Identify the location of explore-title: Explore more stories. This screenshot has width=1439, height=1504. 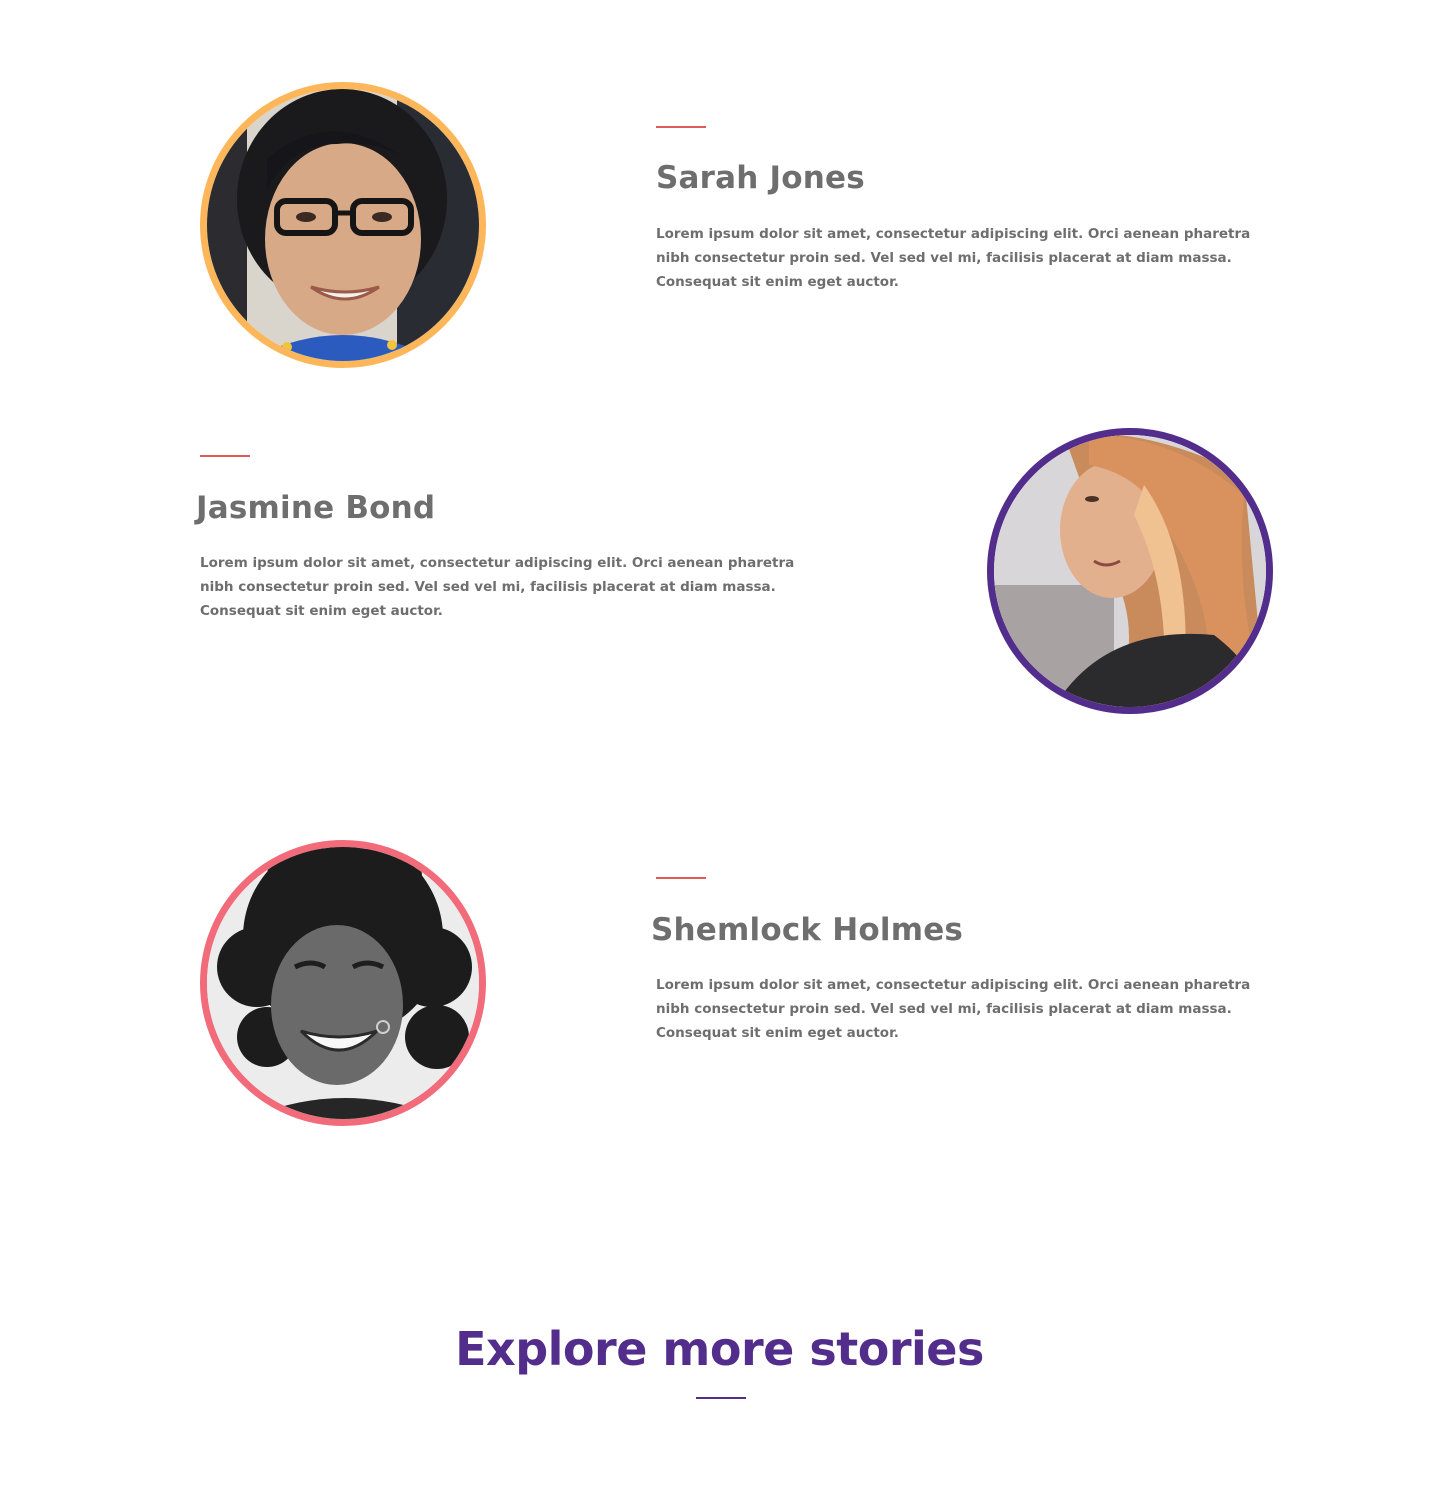
(719, 1349).